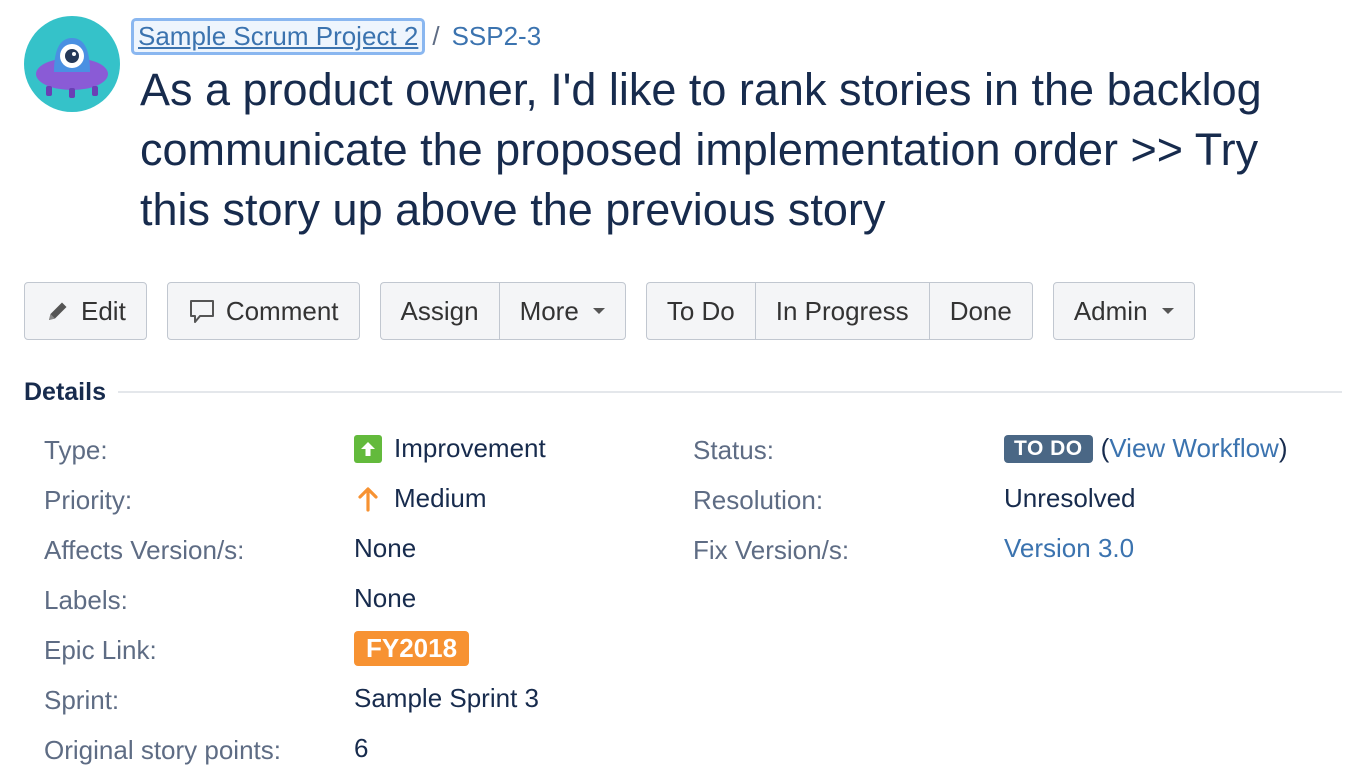 The image size is (1348, 780). I want to click on in-progress-button-label: In Progress, so click(842, 310).